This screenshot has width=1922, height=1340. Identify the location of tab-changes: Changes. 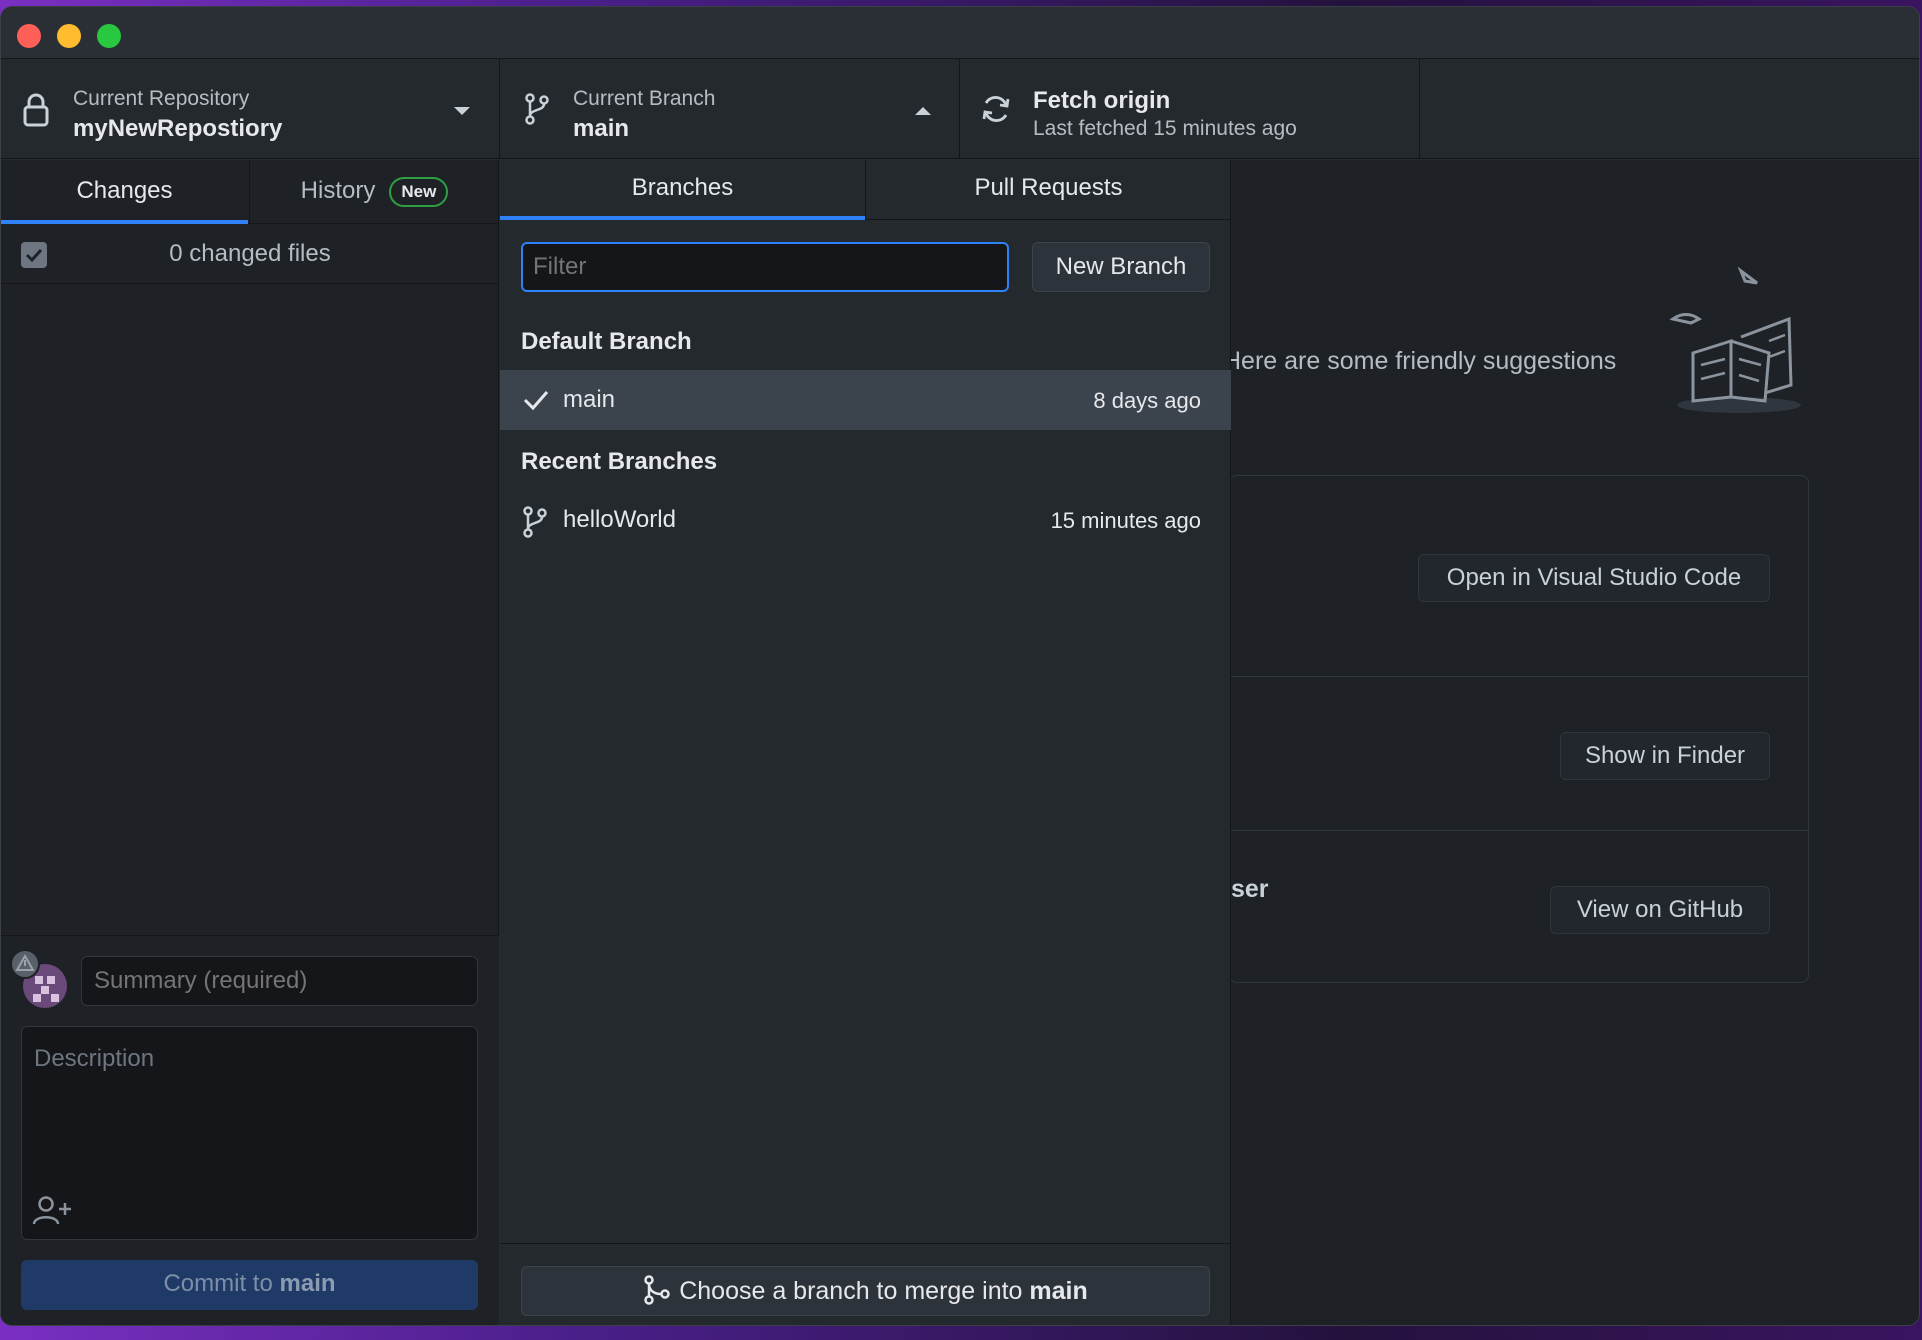
(124, 192).